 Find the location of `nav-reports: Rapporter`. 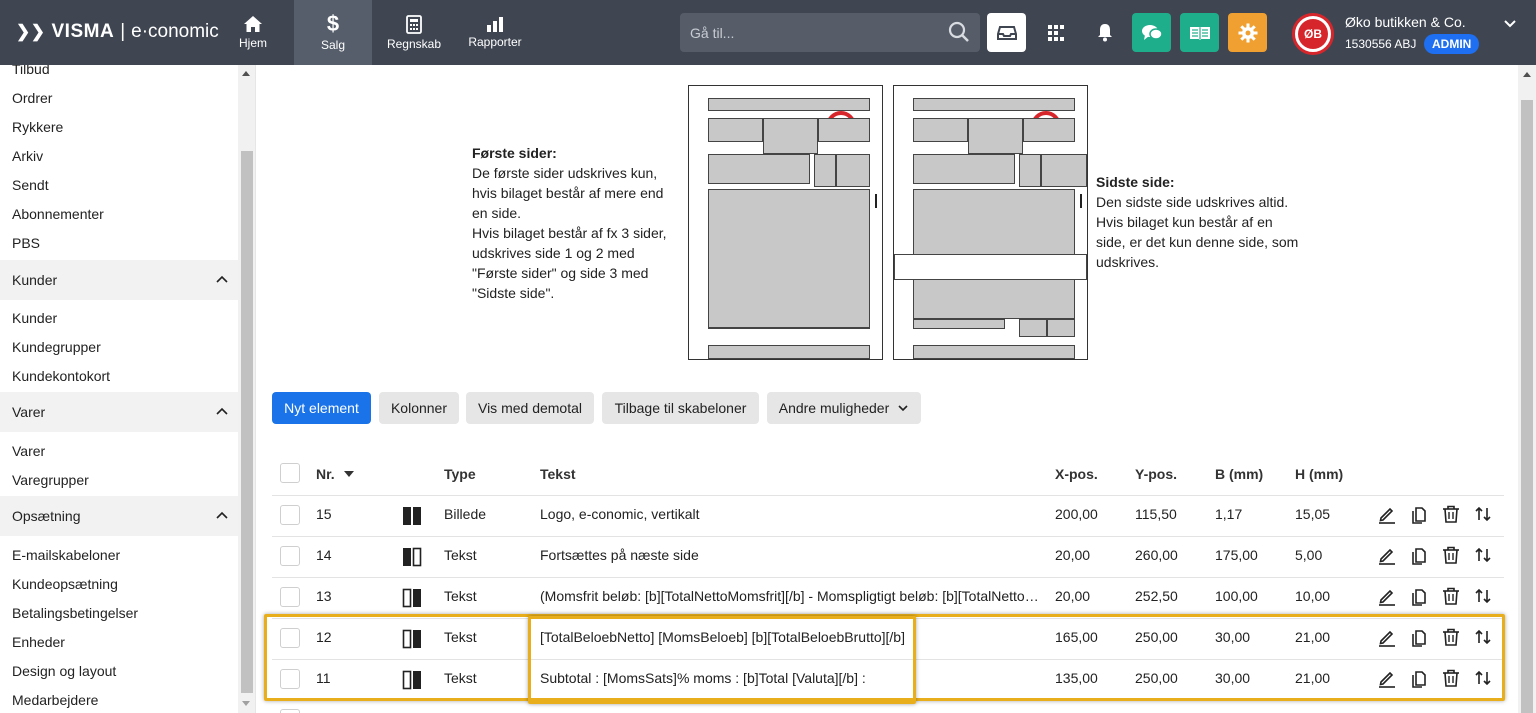

nav-reports: Rapporter is located at coordinates (495, 32).